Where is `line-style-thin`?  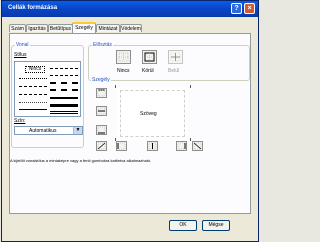
line-style-thin is located at coordinates (33, 109).